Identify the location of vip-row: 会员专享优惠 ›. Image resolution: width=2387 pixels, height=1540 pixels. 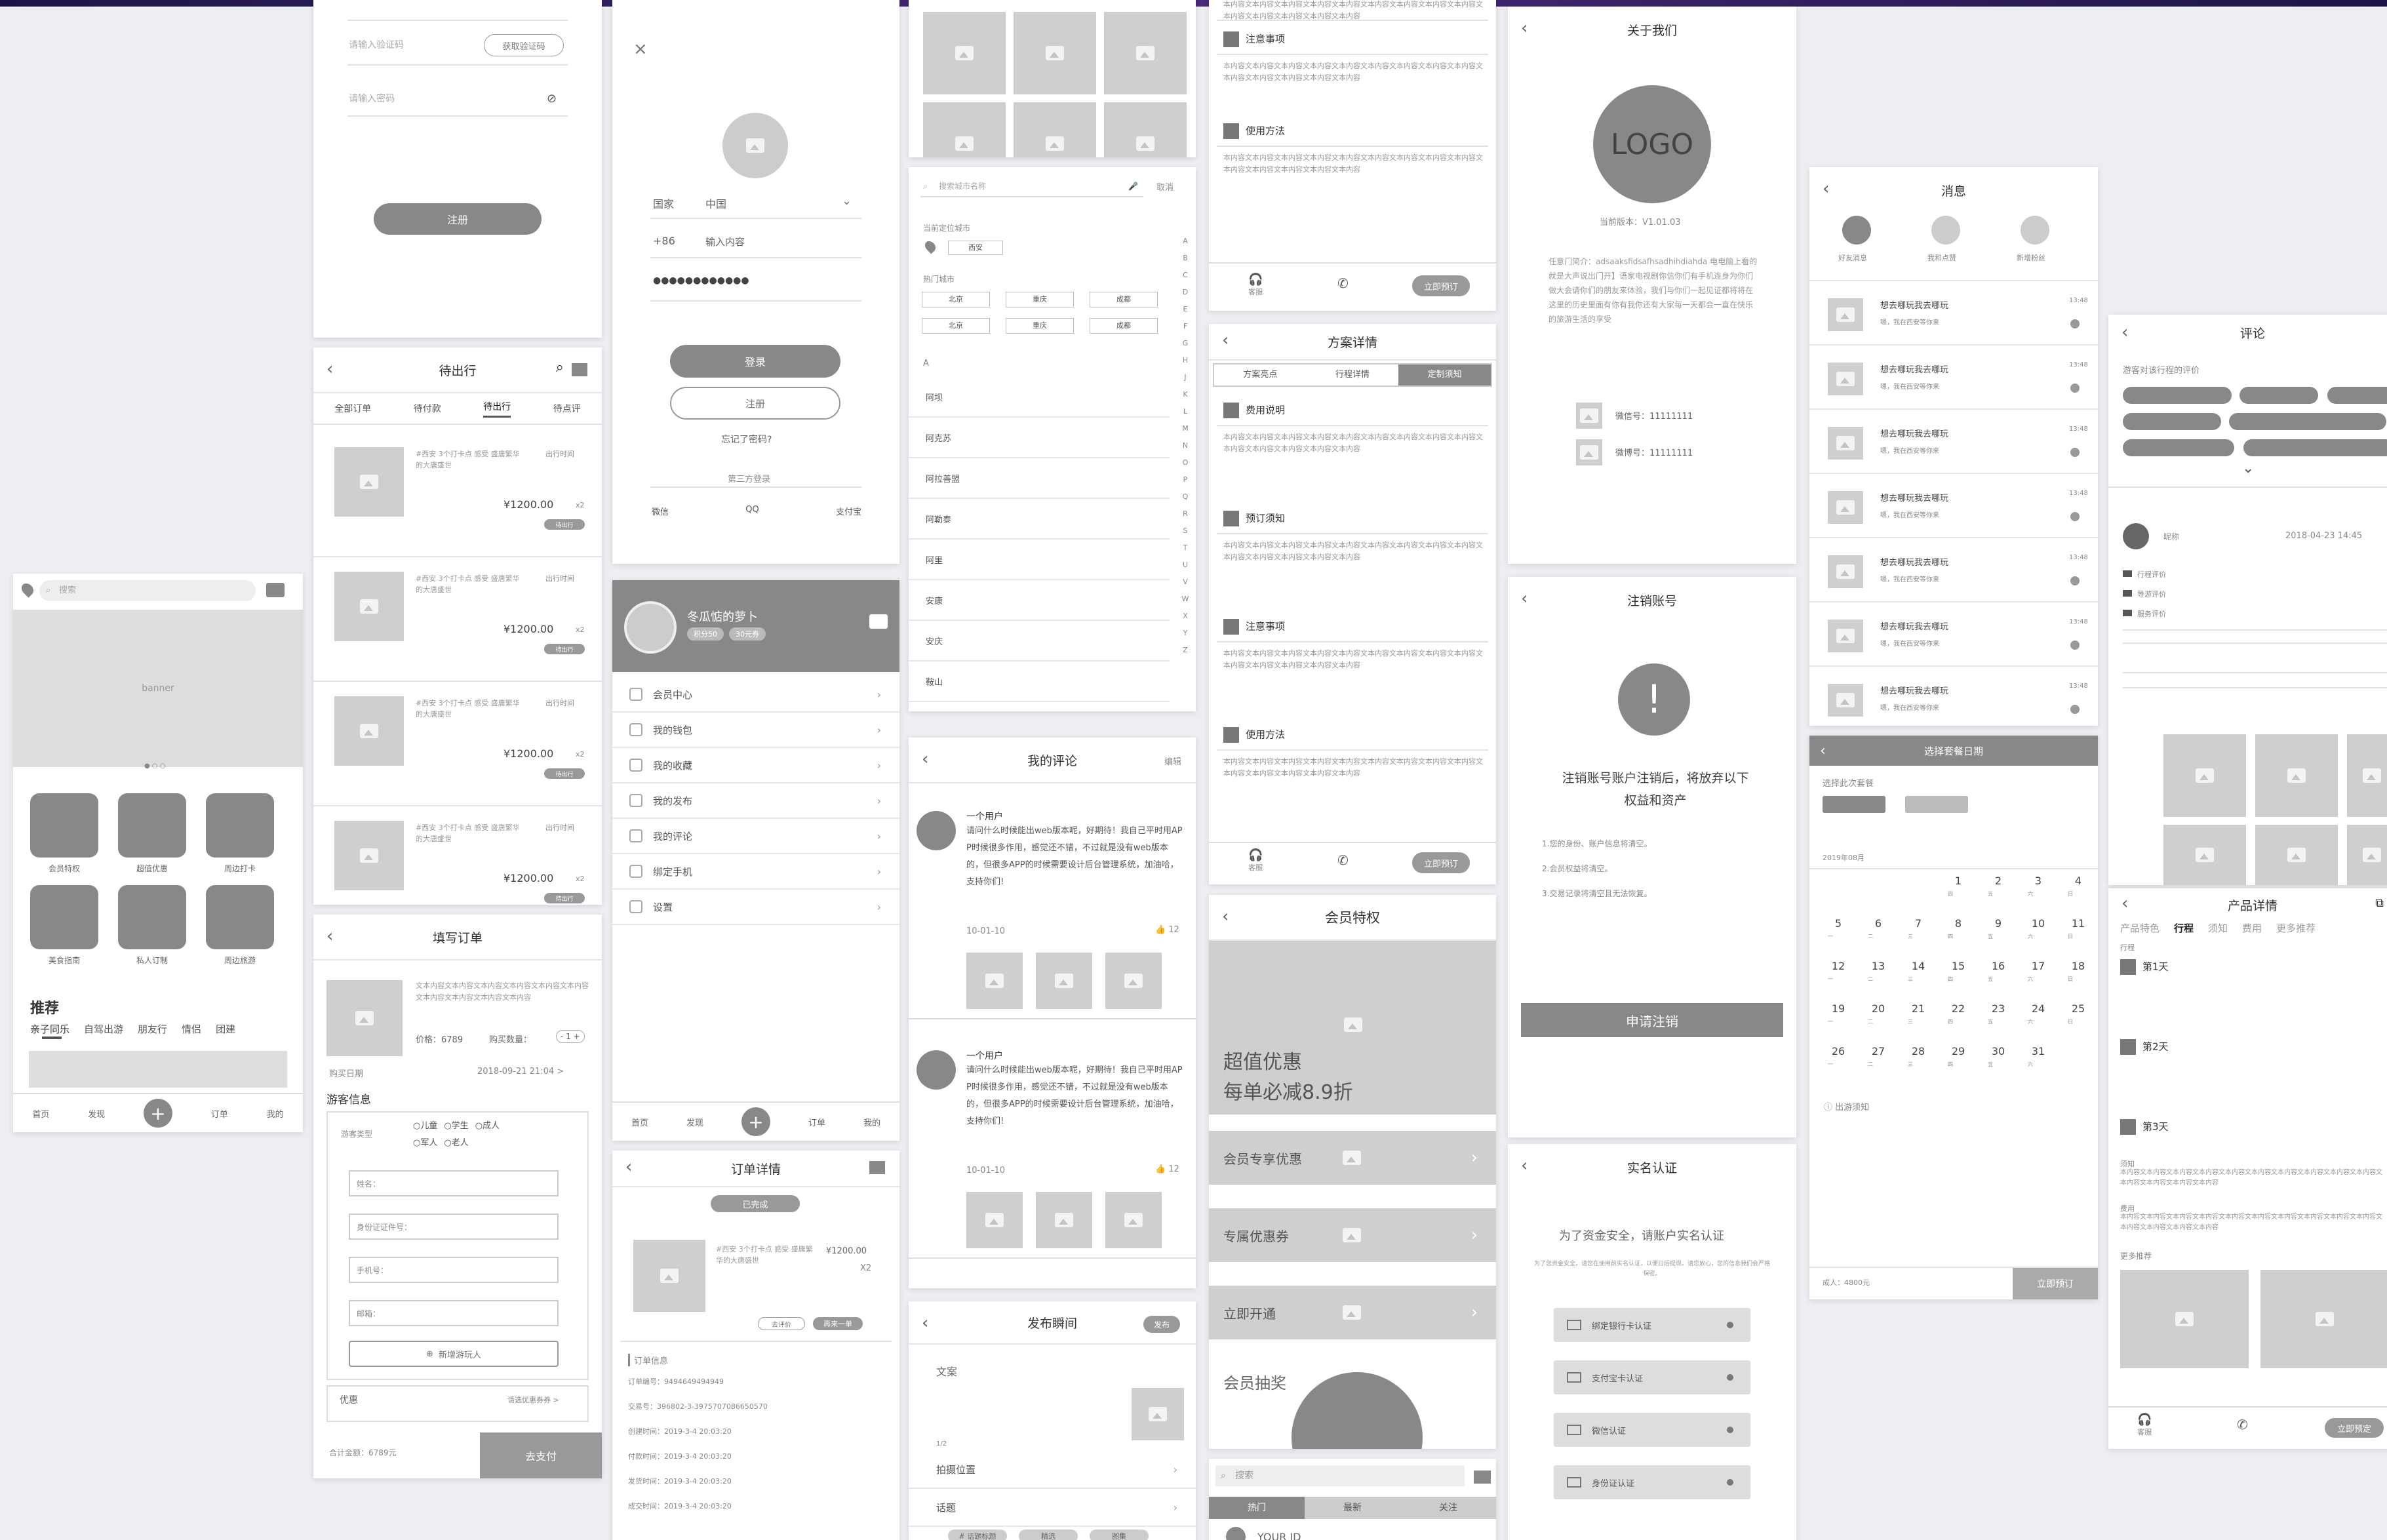
(1352, 1158).